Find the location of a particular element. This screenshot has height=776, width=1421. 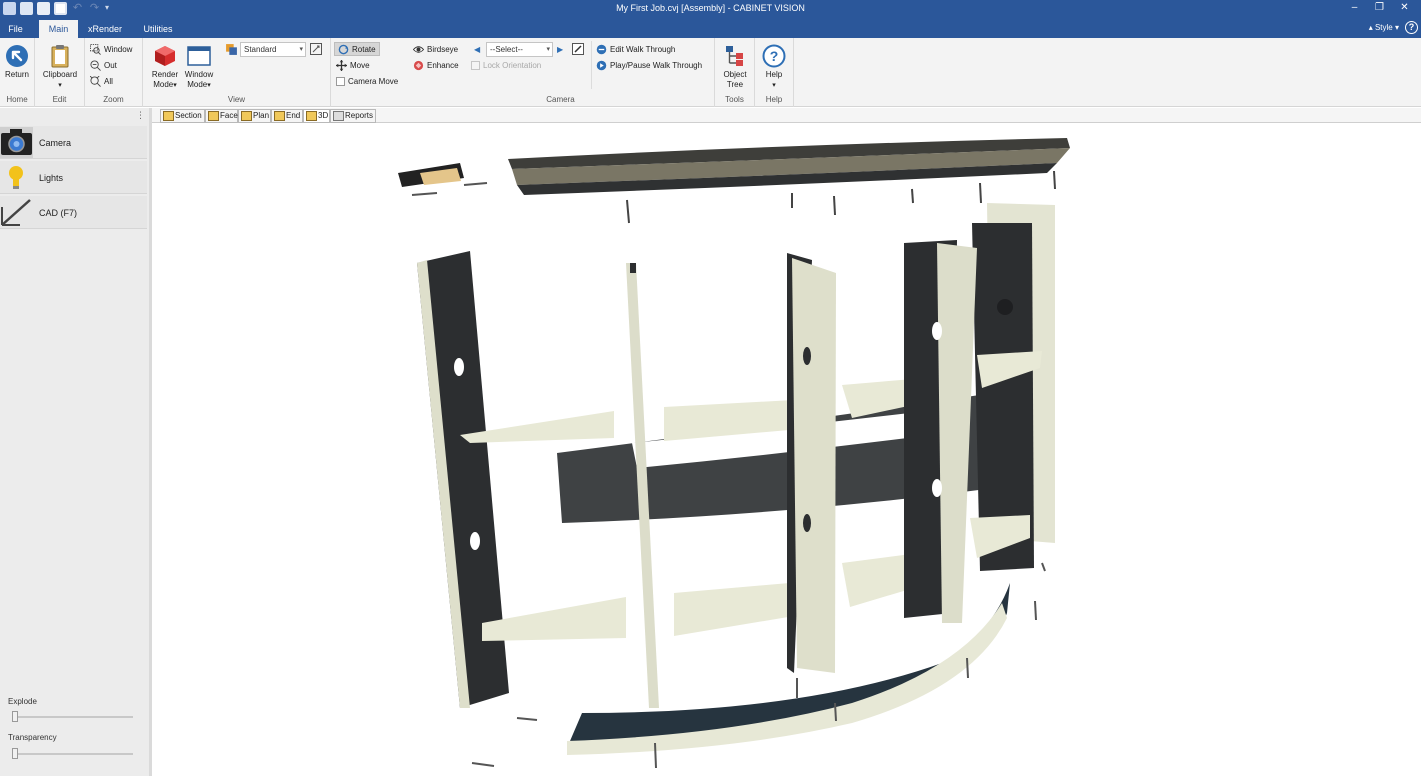

transparency-slider-thumb is located at coordinates (15, 753).